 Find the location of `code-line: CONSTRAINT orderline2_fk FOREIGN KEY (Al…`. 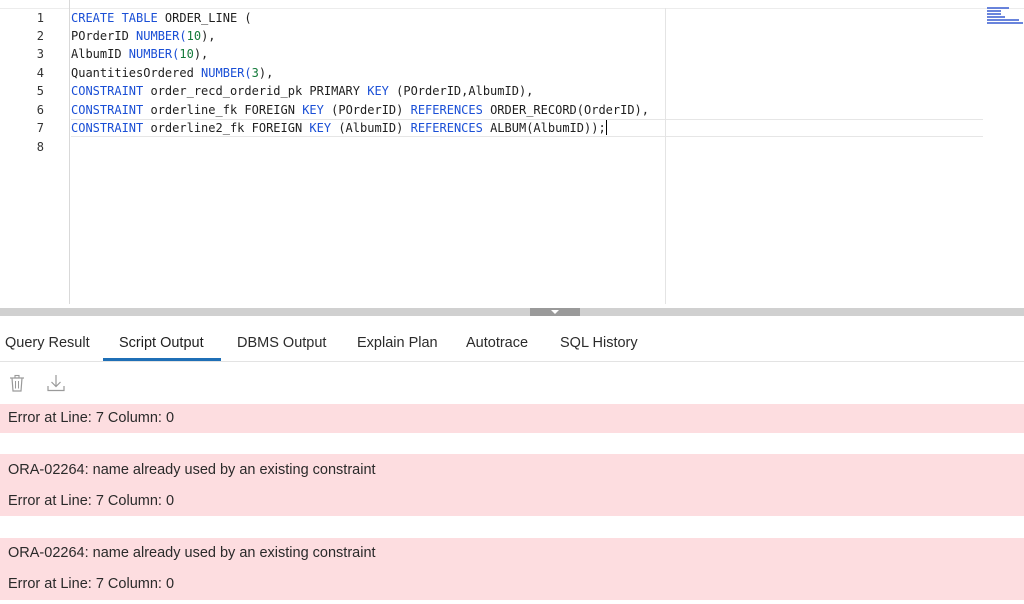

code-line: CONSTRAINT orderline2_fk FOREIGN KEY (Al… is located at coordinates (339, 128).